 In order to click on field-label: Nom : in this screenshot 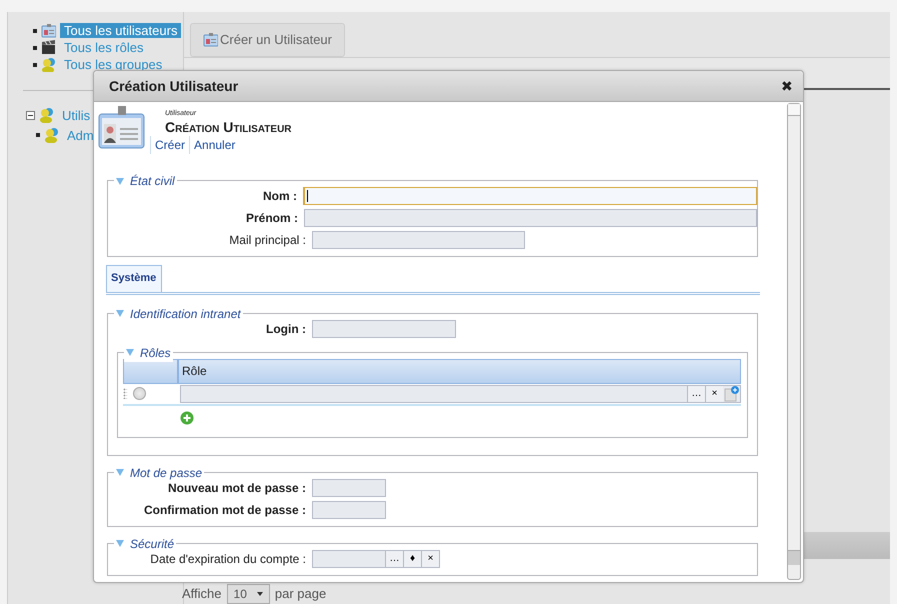, I will do `click(279, 196)`.